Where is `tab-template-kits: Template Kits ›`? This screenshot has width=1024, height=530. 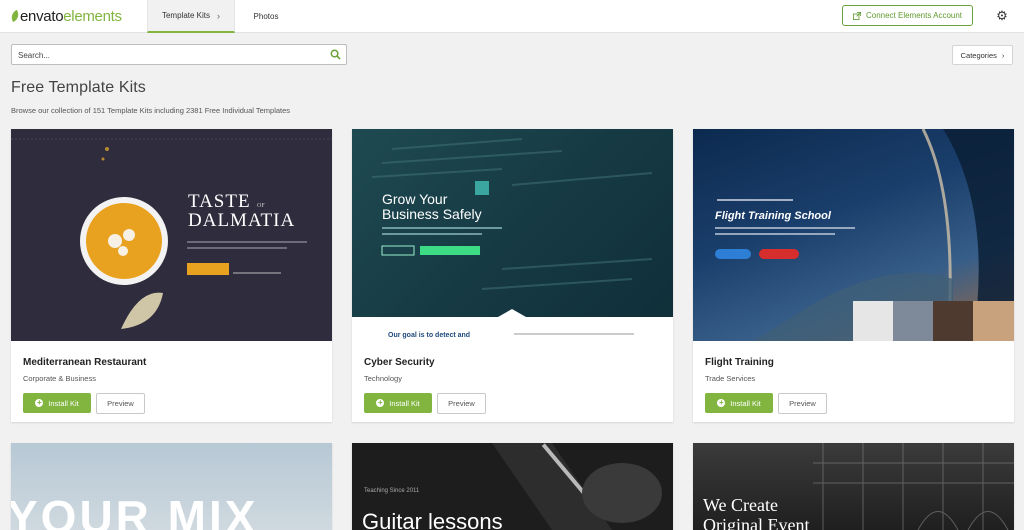
tab-template-kits: Template Kits › is located at coordinates (191, 16).